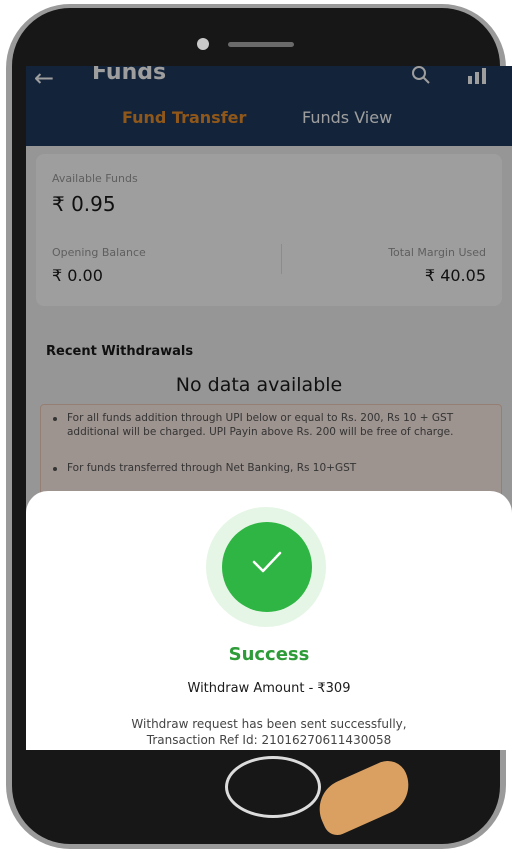 The width and height of the screenshot is (512, 853). What do you see at coordinates (269, 740) in the screenshot?
I see `transaction-ref: Transaction Ref Id: 21016270611430058` at bounding box center [269, 740].